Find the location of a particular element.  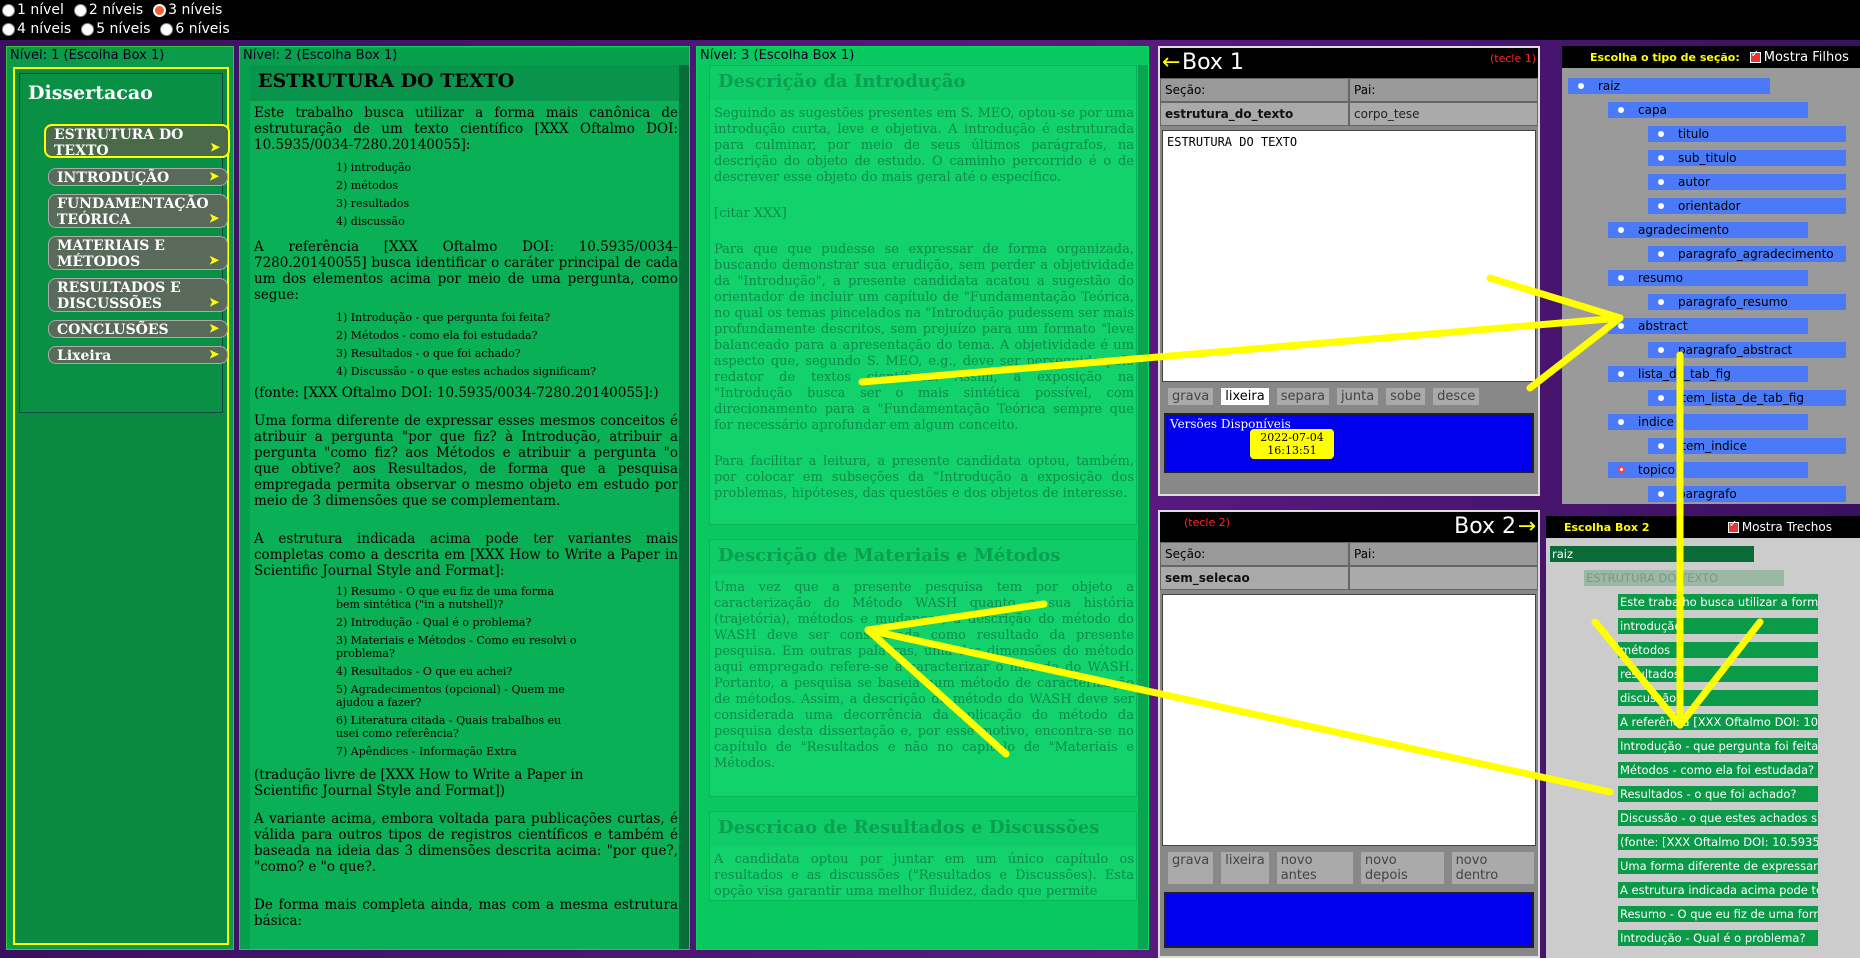

menu-item-conclusoes: CONCLUSÕES ➤ is located at coordinates (138, 329).